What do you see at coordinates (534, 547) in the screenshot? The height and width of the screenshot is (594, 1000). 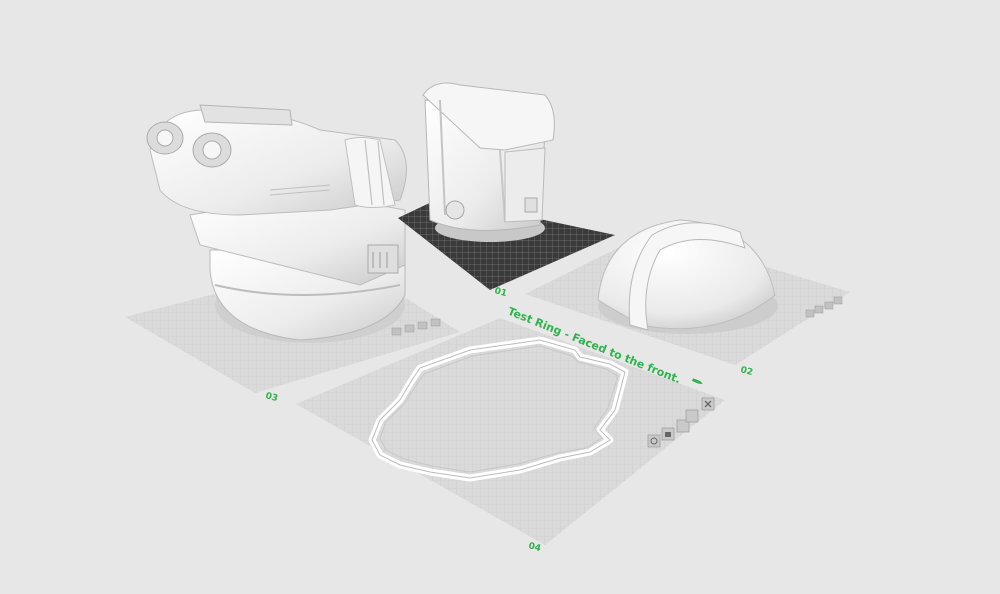 I see `plate-number-04: 04` at bounding box center [534, 547].